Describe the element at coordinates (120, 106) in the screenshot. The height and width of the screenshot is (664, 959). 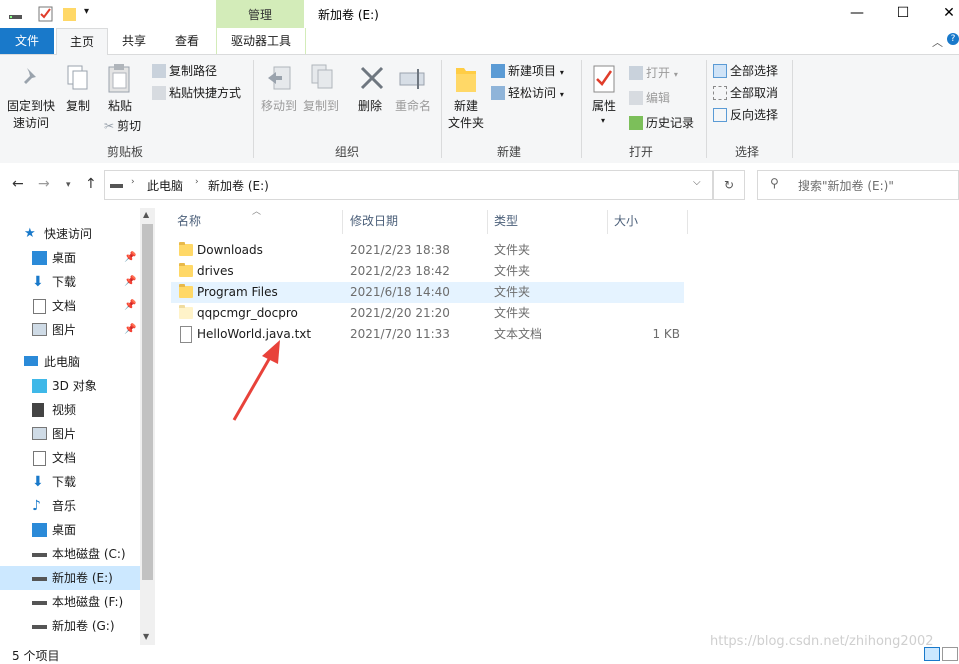
I see `paste-button: 粘贴` at that location.